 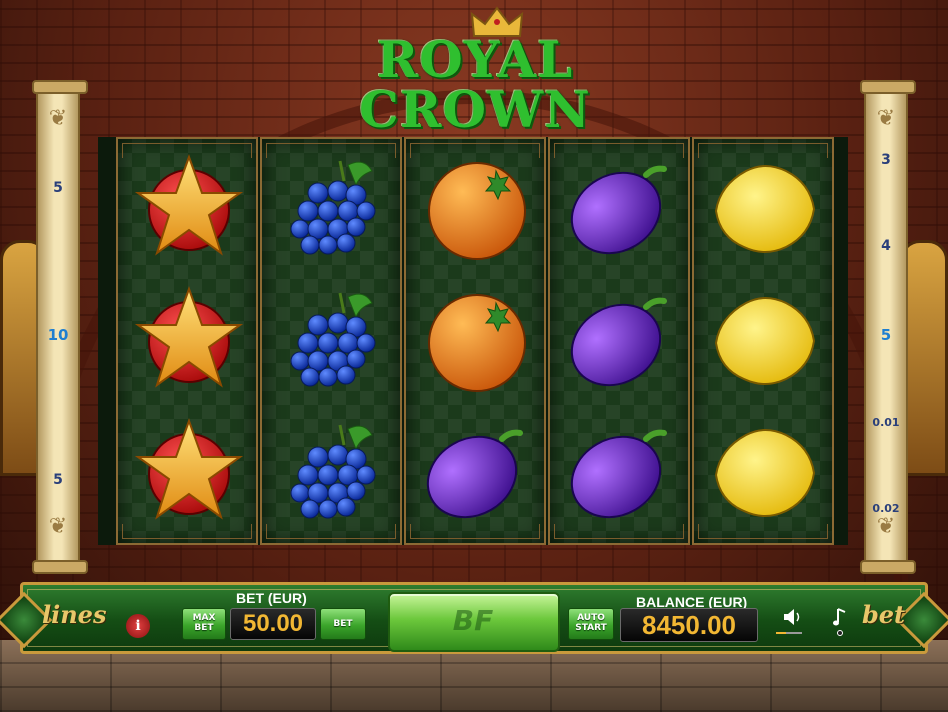 What do you see at coordinates (840, 621) in the screenshot?
I see `music-note-icon` at bounding box center [840, 621].